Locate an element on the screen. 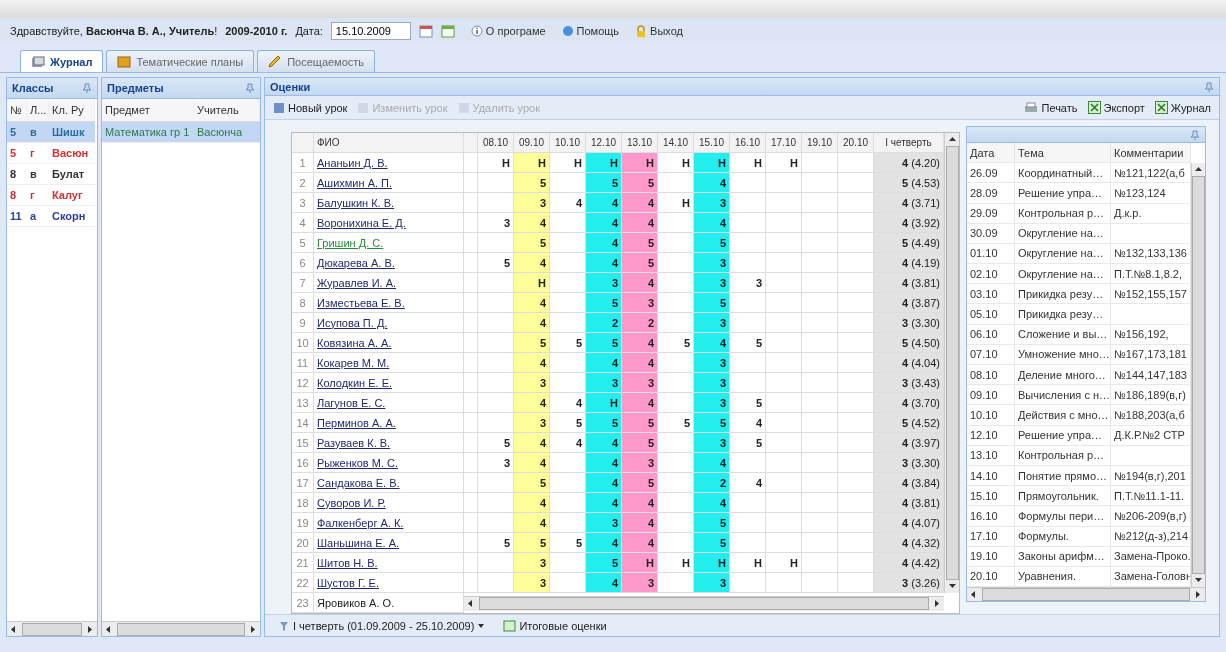  column-header: Комментарии is located at coordinates (1151, 153).